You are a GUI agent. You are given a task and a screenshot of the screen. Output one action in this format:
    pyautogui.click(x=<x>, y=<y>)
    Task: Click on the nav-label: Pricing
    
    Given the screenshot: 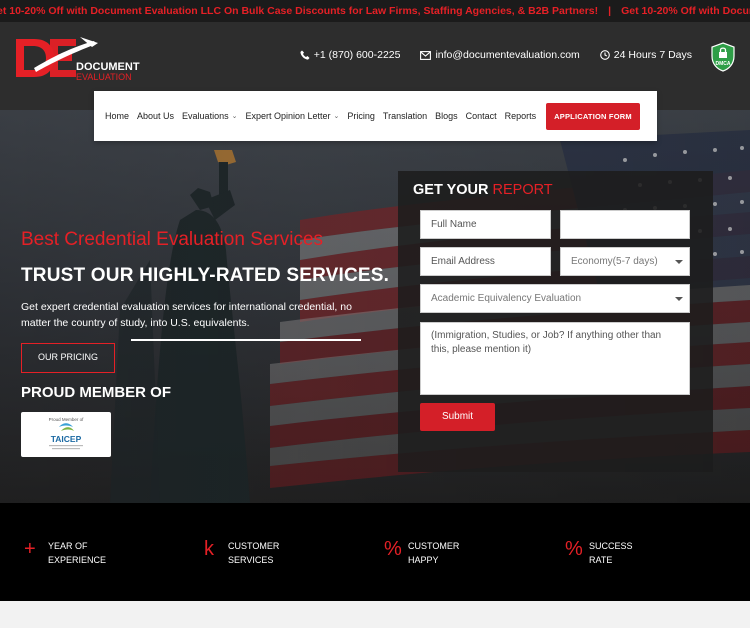 What is the action you would take?
    pyautogui.click(x=361, y=116)
    